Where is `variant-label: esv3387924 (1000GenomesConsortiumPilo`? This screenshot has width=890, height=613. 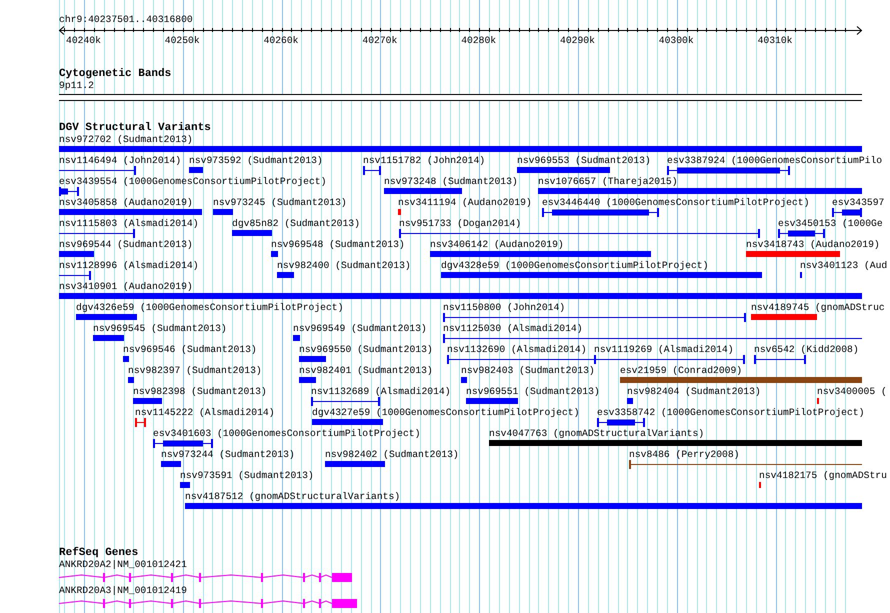
variant-label: esv3387924 (1000GenomesConsortiumPilo is located at coordinates (774, 161).